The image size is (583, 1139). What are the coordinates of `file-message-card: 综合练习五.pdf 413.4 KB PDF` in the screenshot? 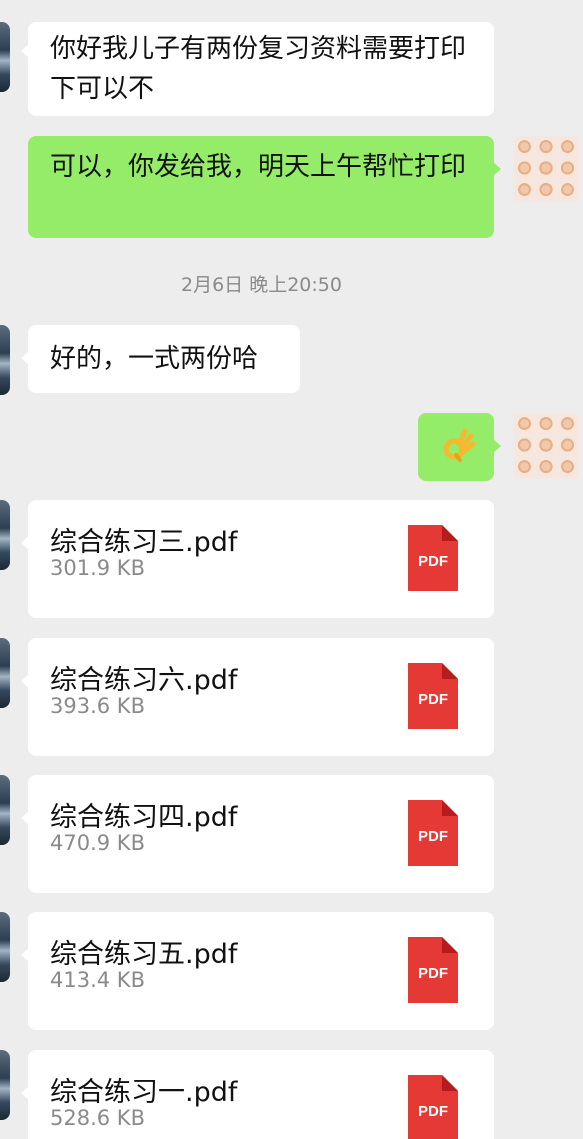 It's located at (257, 971).